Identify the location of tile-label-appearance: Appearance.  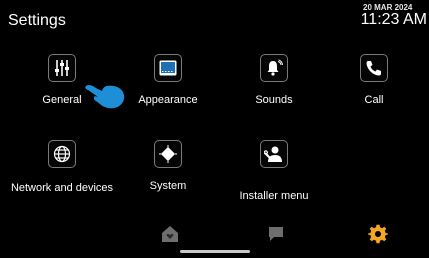
(168, 100).